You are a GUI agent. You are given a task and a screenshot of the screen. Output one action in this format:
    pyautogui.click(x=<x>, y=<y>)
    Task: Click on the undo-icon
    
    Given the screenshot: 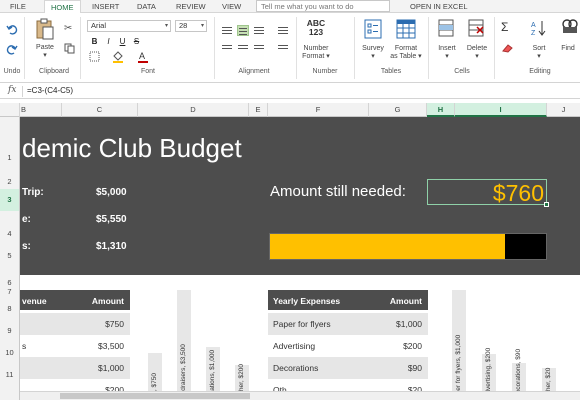 What is the action you would take?
    pyautogui.click(x=12, y=29)
    